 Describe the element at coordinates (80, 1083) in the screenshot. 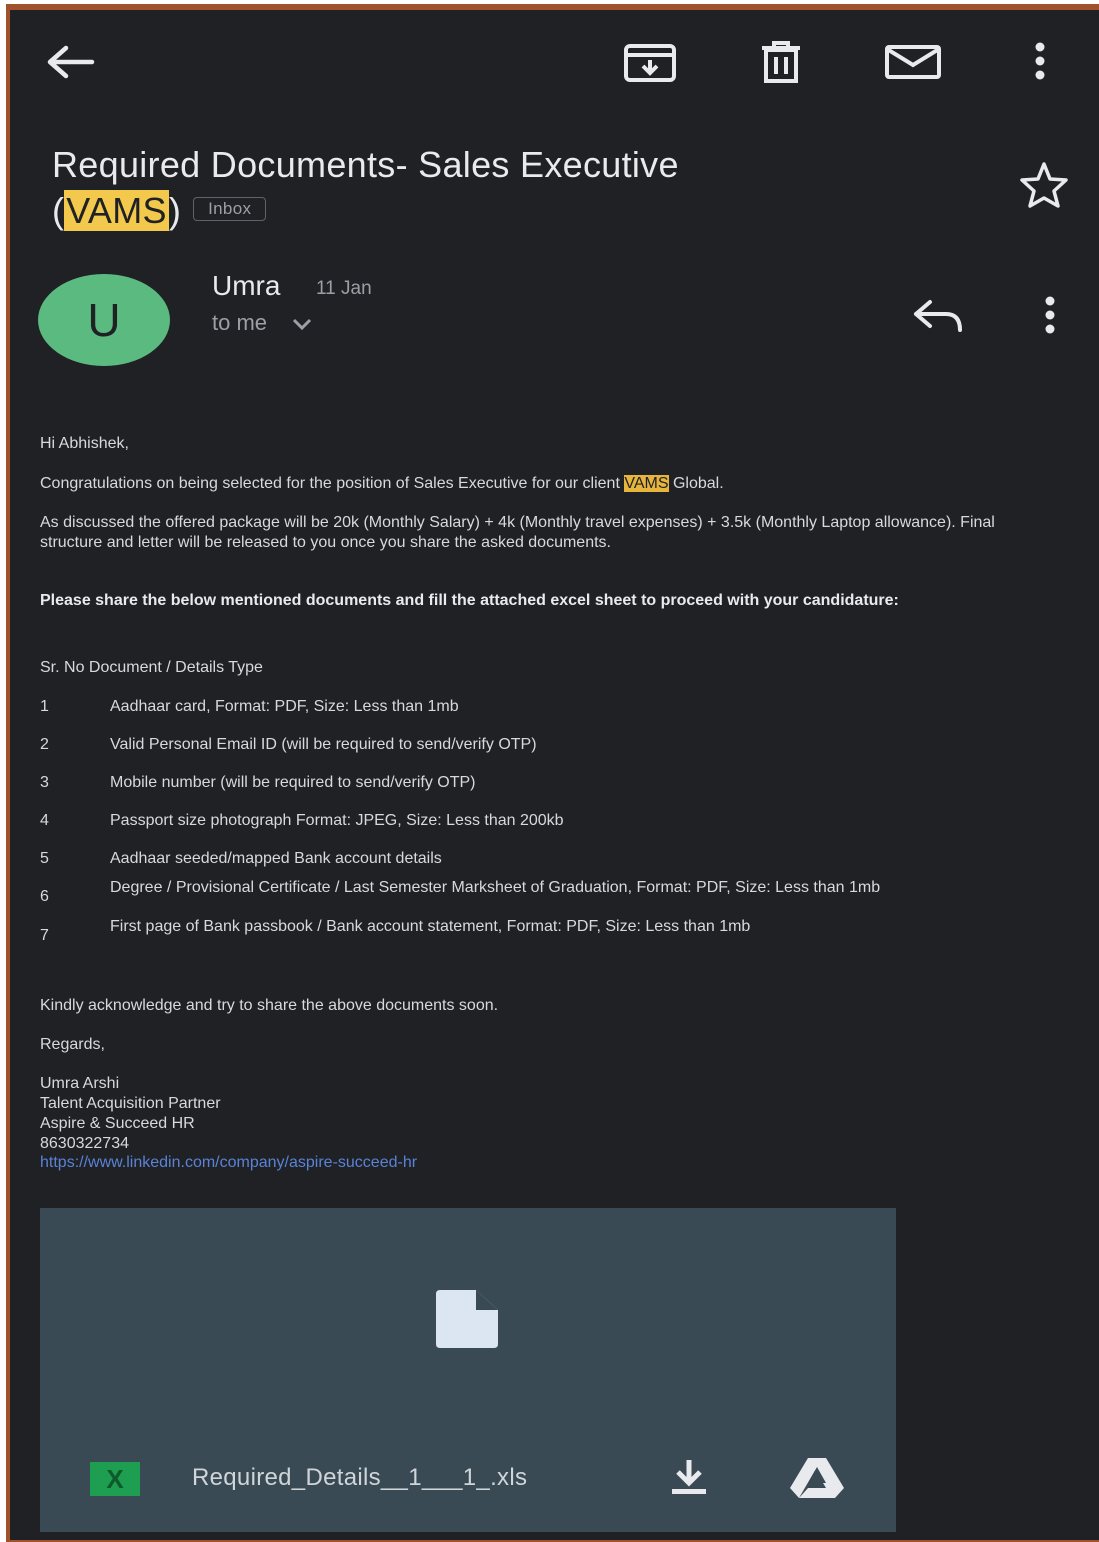

I see `signature-name: Umra Arshi` at that location.